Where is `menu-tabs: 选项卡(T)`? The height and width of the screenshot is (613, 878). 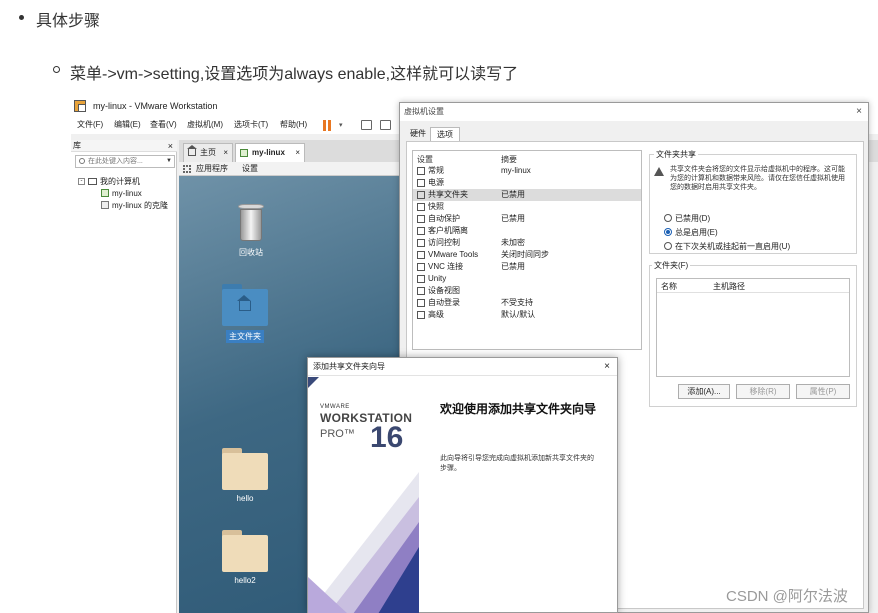
menu-tabs: 选项卡(T) is located at coordinates (251, 125).